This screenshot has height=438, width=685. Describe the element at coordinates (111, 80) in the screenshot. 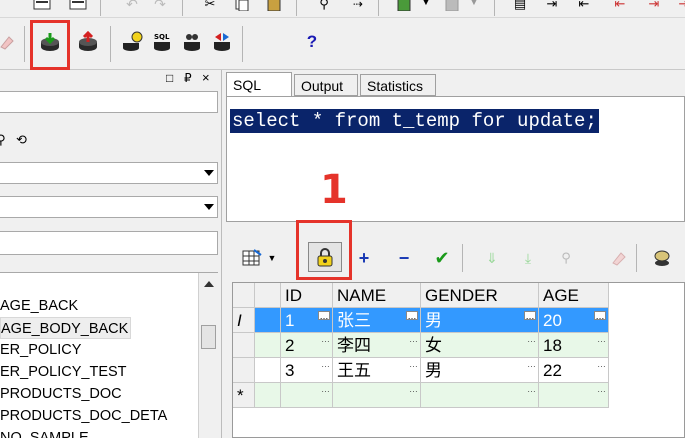

I see `panel-title-bar: □ ₽ ×` at that location.